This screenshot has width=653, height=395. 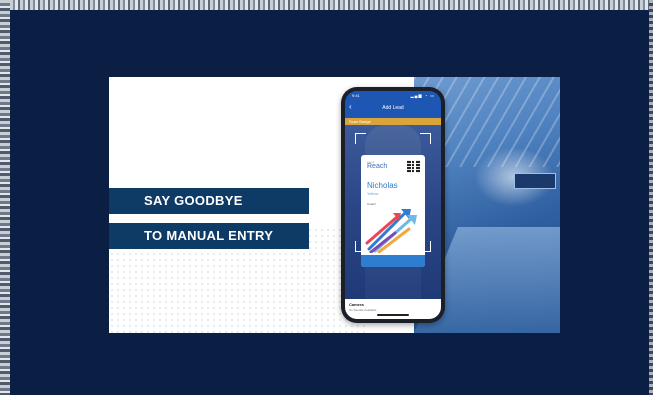 I want to click on headline-banner-1: SAY GOODBYE, so click(x=209, y=201).